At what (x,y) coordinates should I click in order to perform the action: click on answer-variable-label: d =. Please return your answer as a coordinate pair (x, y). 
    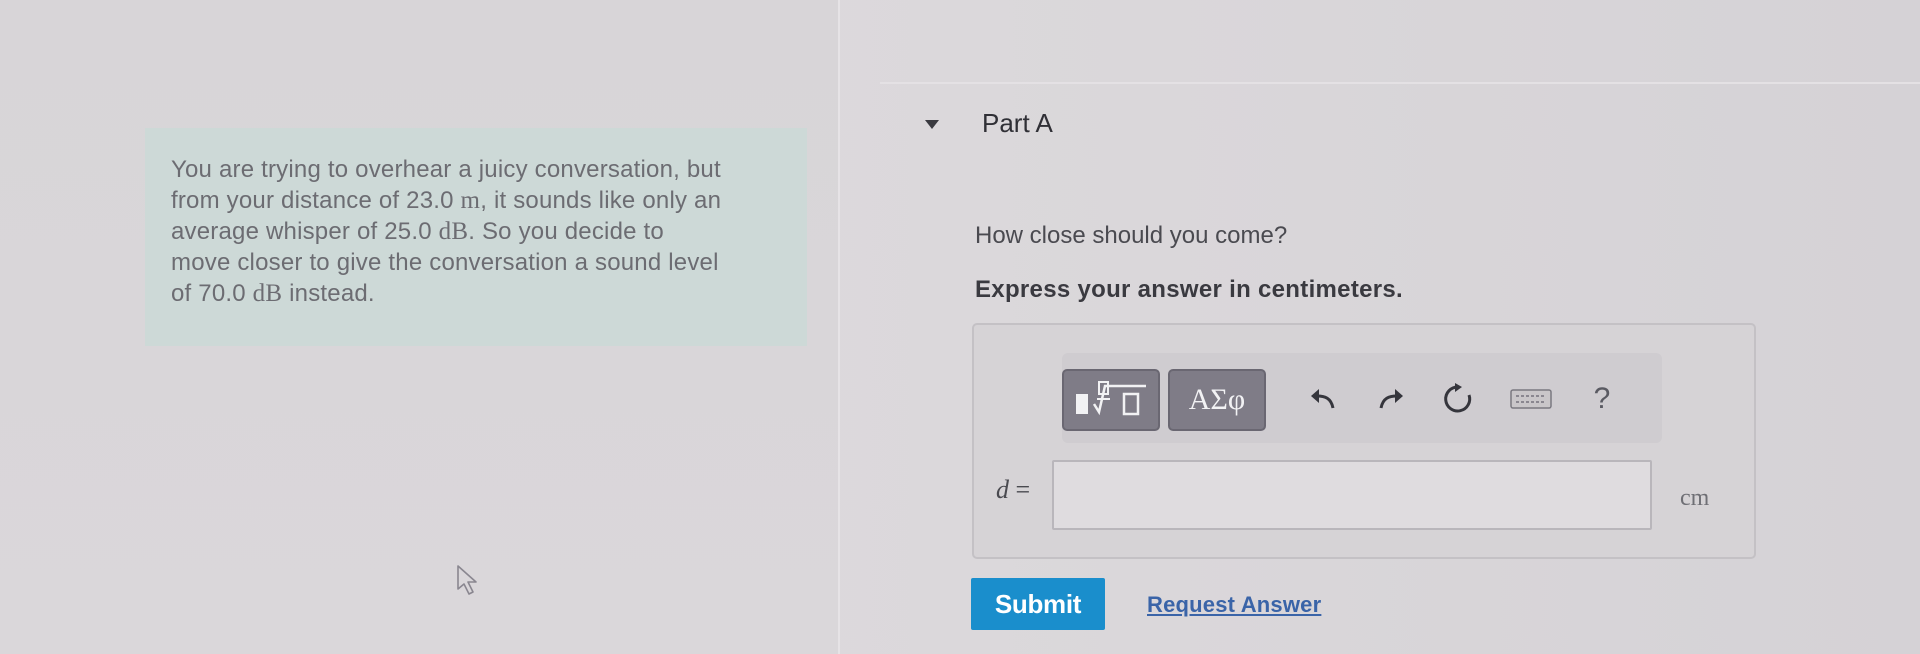
    Looking at the image, I should click on (1013, 490).